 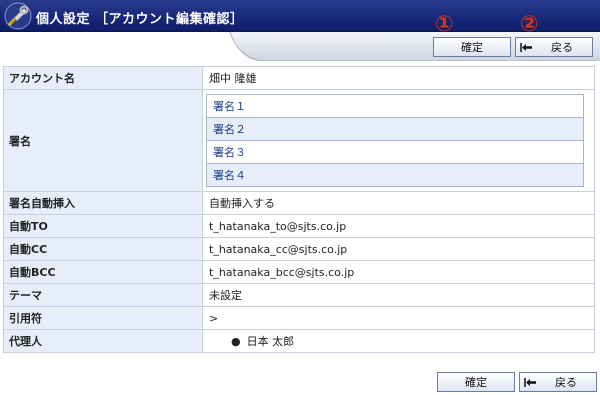 What do you see at coordinates (401, 341) in the screenshot?
I see `proxy-list-item: ● 日本 太郎` at bounding box center [401, 341].